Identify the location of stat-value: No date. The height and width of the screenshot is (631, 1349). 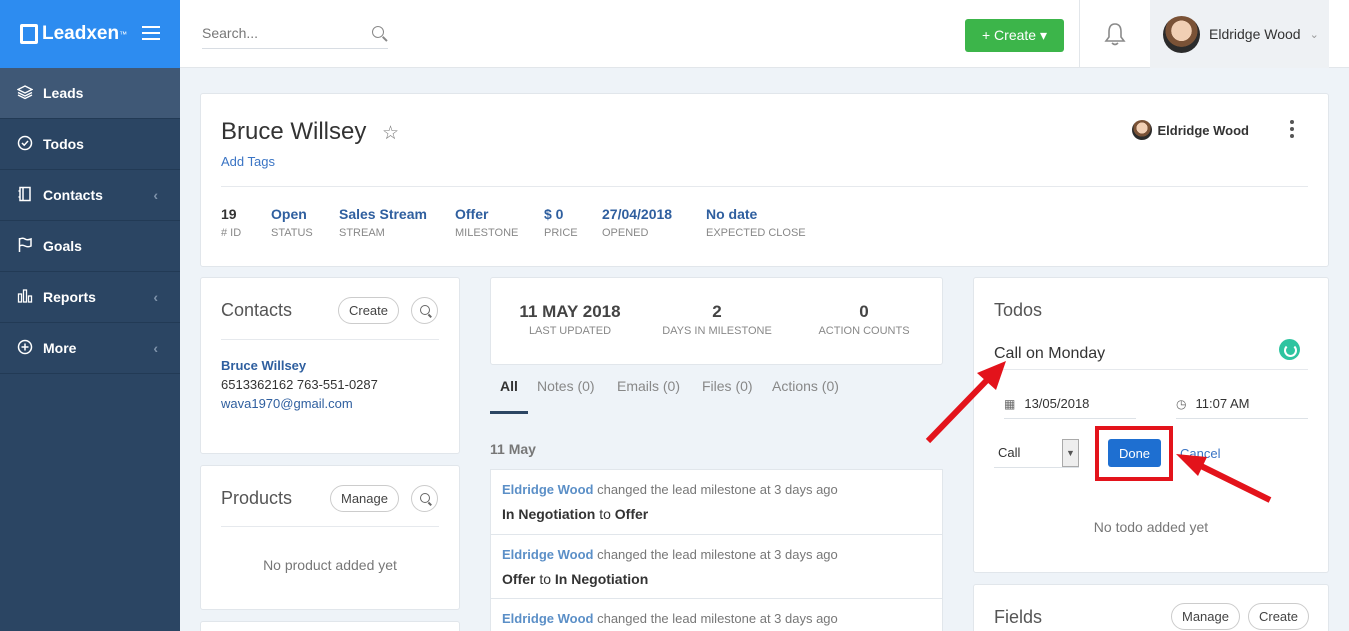
(732, 214).